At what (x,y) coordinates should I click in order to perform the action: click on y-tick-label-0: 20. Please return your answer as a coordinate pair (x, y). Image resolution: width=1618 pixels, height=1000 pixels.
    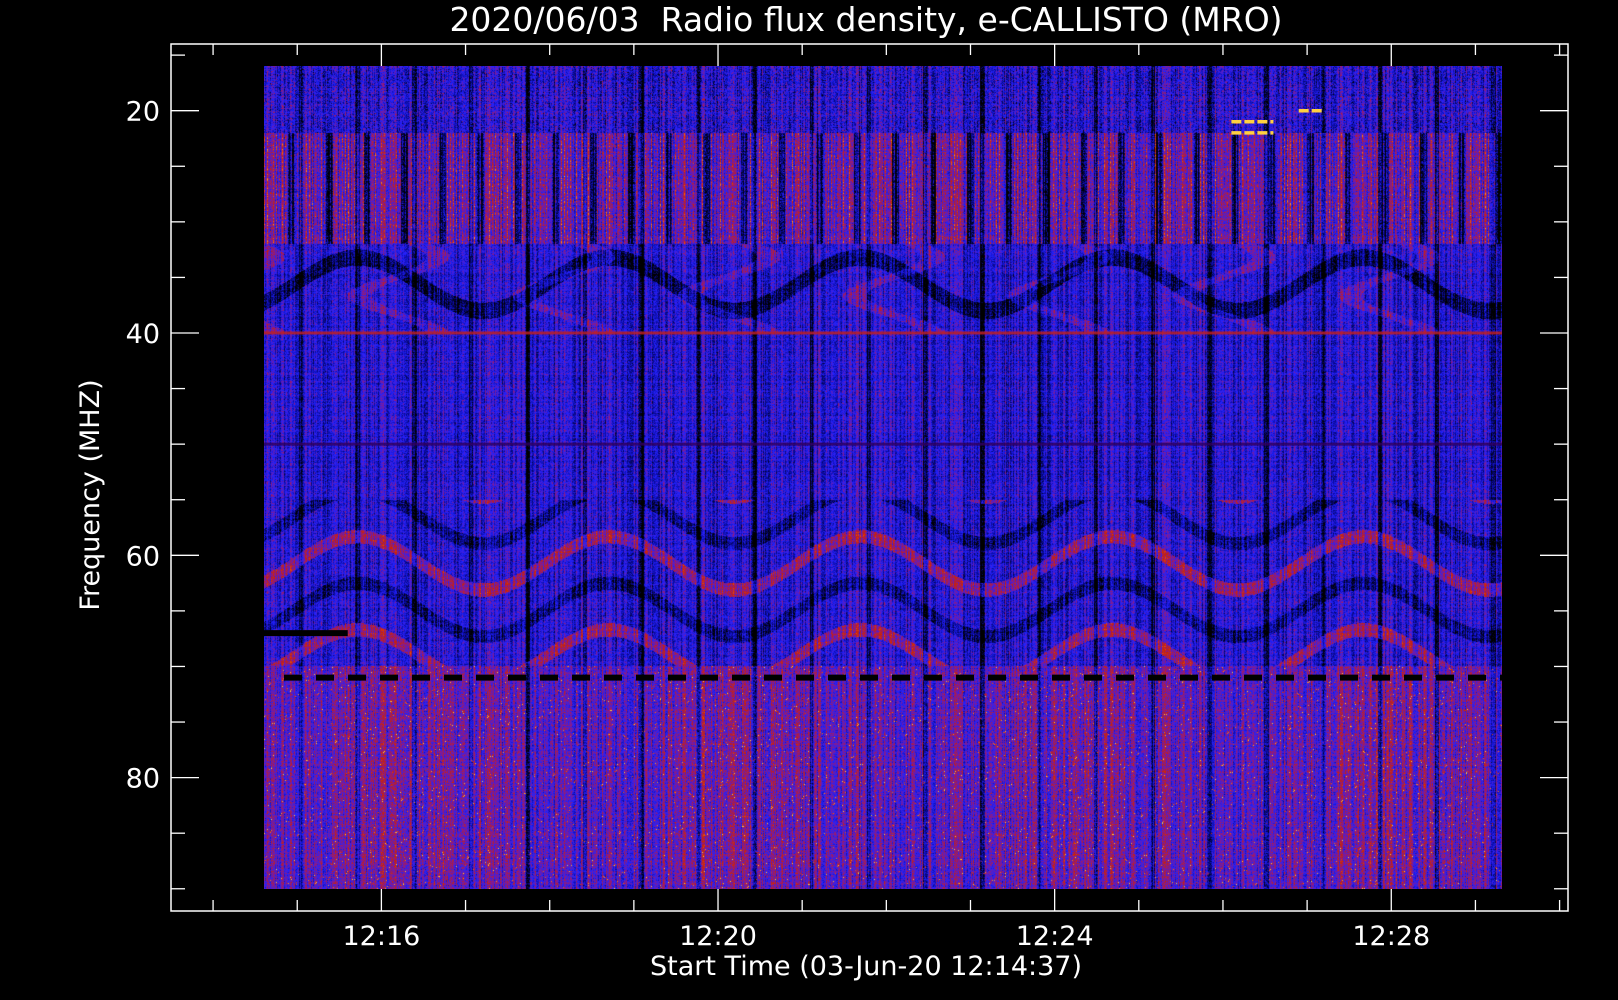
    Looking at the image, I should click on (143, 112).